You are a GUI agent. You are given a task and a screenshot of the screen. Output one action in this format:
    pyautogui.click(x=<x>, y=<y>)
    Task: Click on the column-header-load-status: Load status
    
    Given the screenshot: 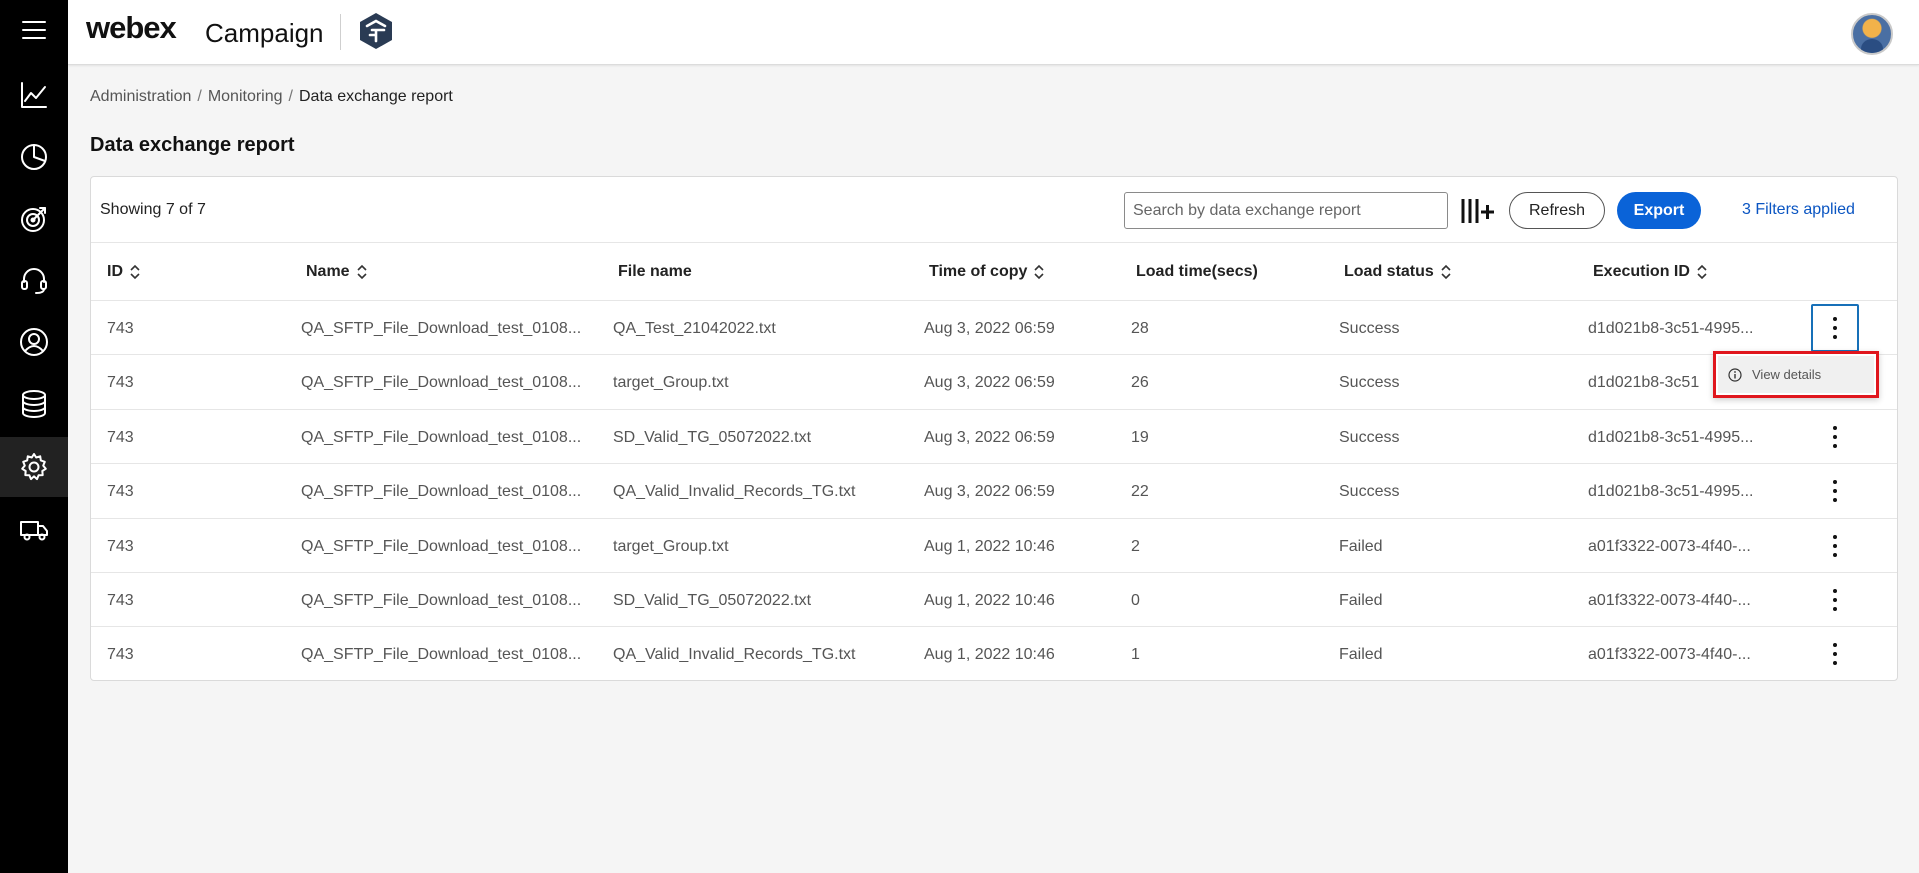 What is the action you would take?
    pyautogui.click(x=1398, y=272)
    